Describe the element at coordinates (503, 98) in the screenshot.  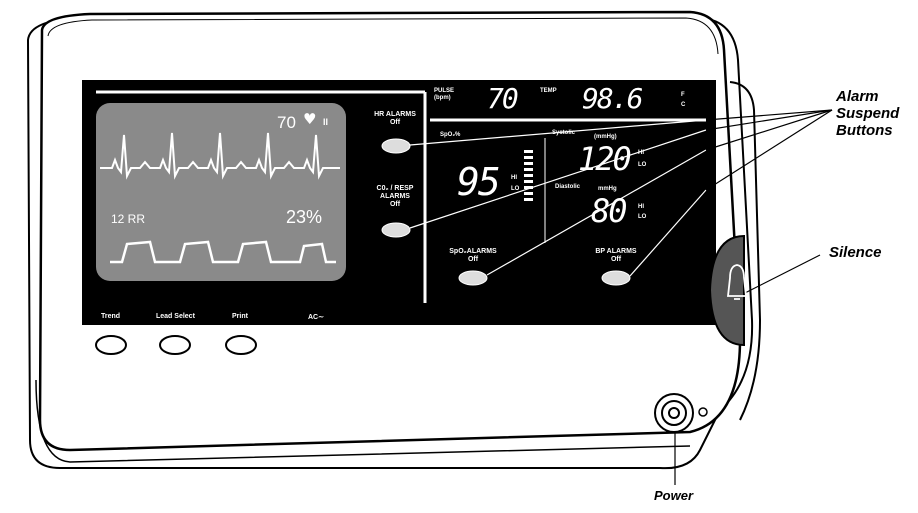
I see `pulse-value: 70` at that location.